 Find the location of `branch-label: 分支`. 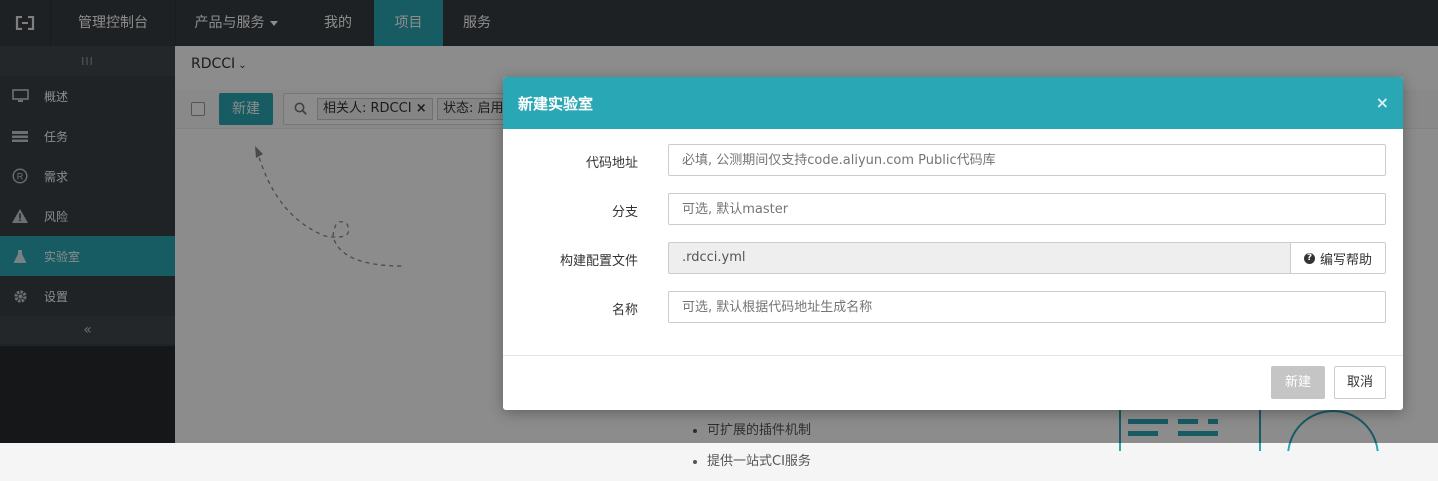

branch-label: 分支 is located at coordinates (624, 212).